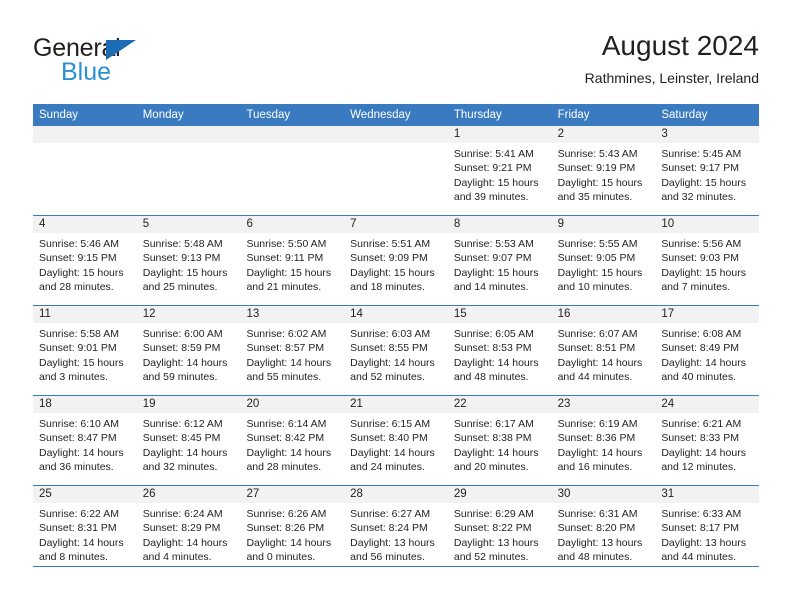 This screenshot has width=792, height=612. What do you see at coordinates (499, 314) in the screenshot?
I see `day-number: 15` at bounding box center [499, 314].